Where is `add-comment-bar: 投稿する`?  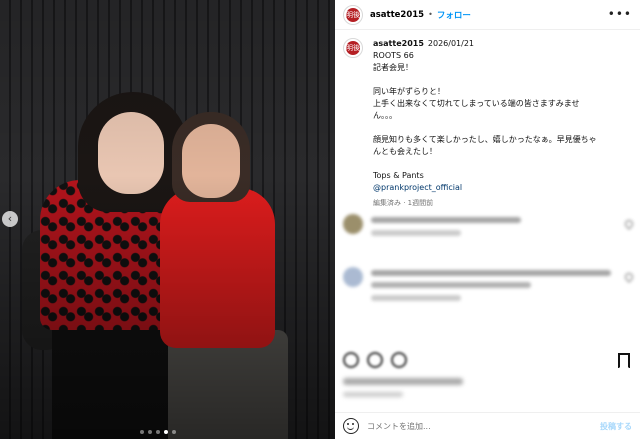
add-comment-bar: 投稿する is located at coordinates (487, 425).